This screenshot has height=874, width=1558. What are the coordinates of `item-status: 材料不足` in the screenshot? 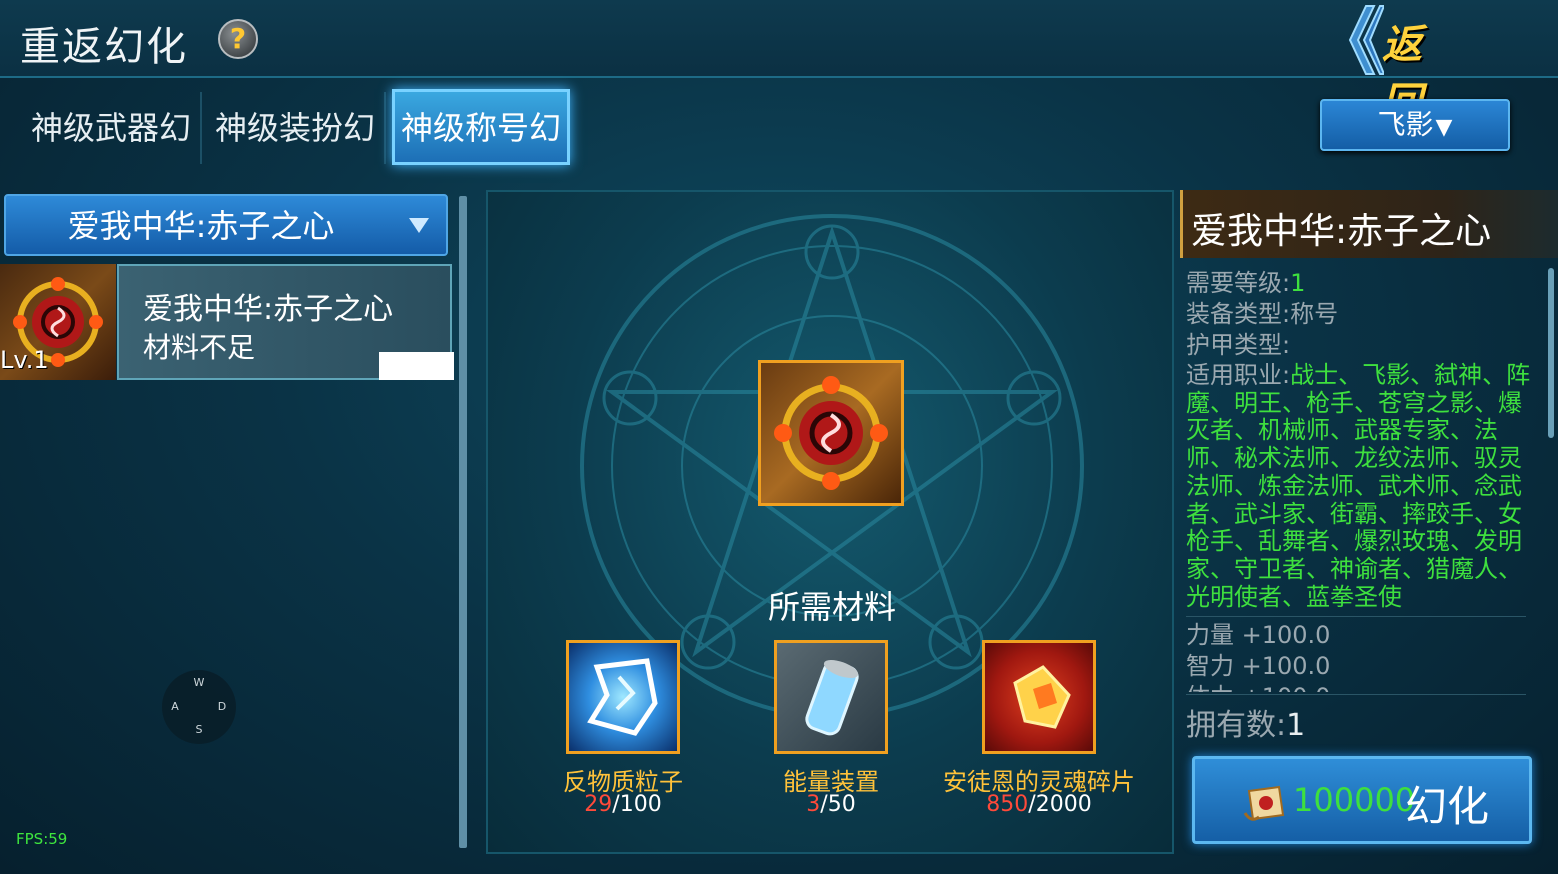 It's located at (199, 347).